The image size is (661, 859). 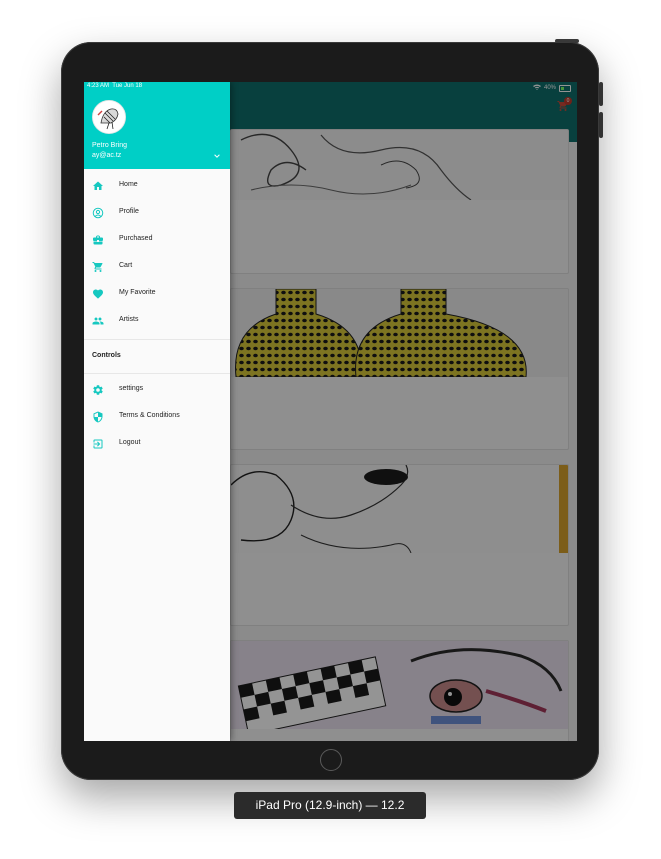 I want to click on status-date: Tue Jun 18, so click(x=127, y=86).